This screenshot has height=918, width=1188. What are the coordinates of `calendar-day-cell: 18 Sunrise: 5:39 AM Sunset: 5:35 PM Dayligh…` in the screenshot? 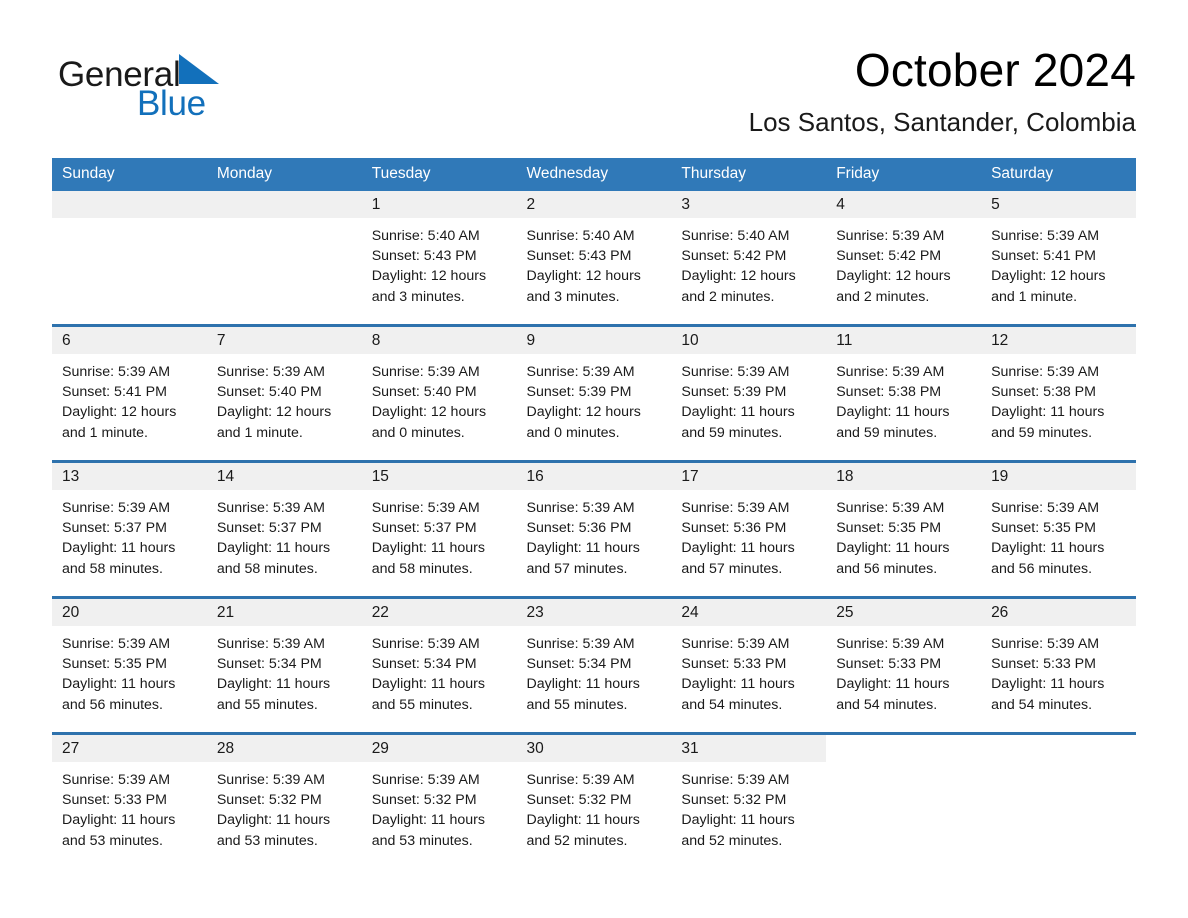 It's located at (904, 529).